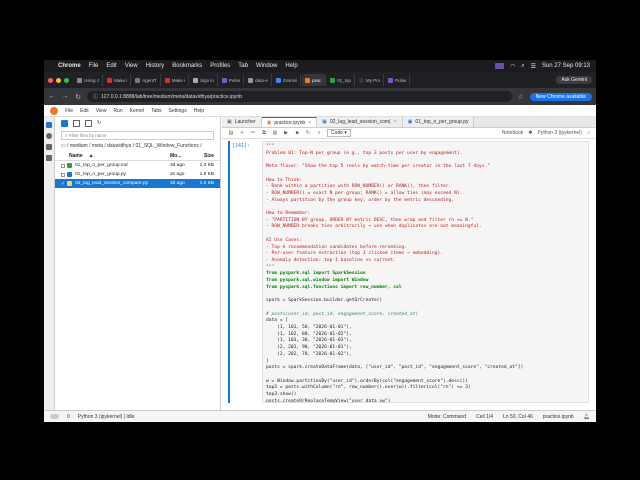 This screenshot has width=640, height=480. Describe the element at coordinates (314, 80) in the screenshot. I see `browser-tab-active: prac` at that location.